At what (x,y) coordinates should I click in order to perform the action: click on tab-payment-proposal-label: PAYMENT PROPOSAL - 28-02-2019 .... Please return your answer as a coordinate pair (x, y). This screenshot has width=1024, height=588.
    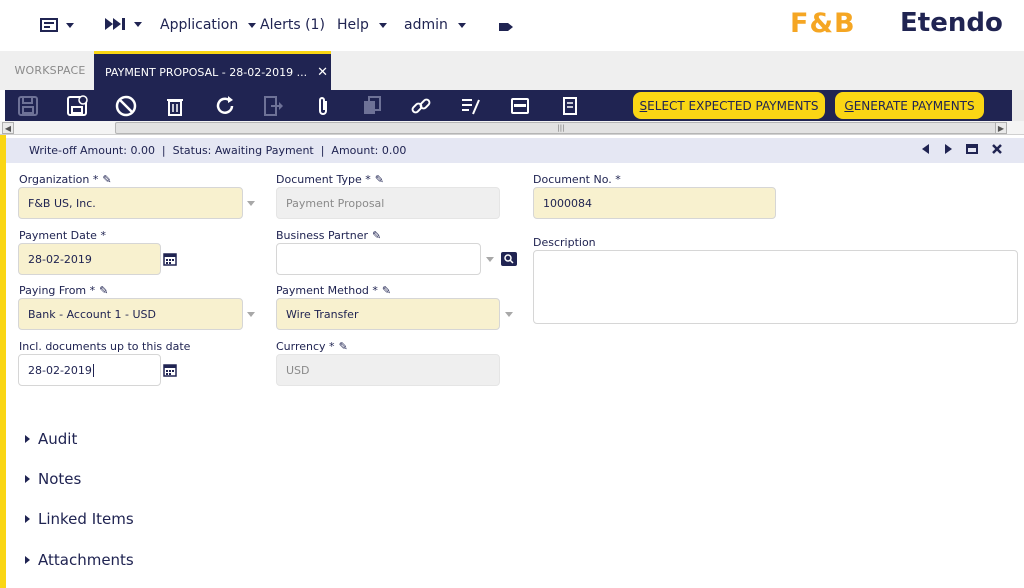
    Looking at the image, I should click on (206, 72).